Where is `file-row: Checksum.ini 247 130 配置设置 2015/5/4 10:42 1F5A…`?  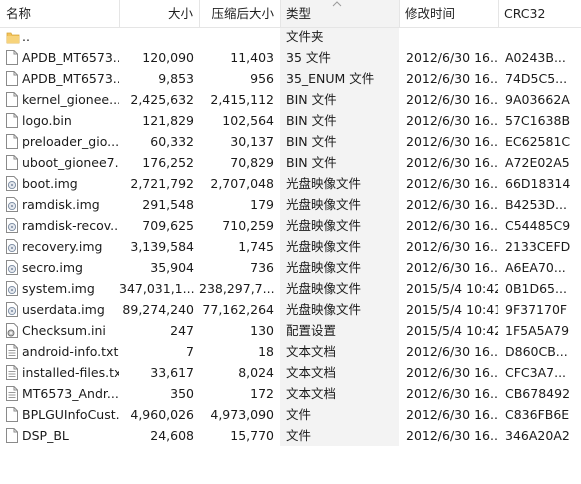
file-row: Checksum.ini 247 130 配置设置 2015/5/4 10:42 1F5A… is located at coordinates (290, 330).